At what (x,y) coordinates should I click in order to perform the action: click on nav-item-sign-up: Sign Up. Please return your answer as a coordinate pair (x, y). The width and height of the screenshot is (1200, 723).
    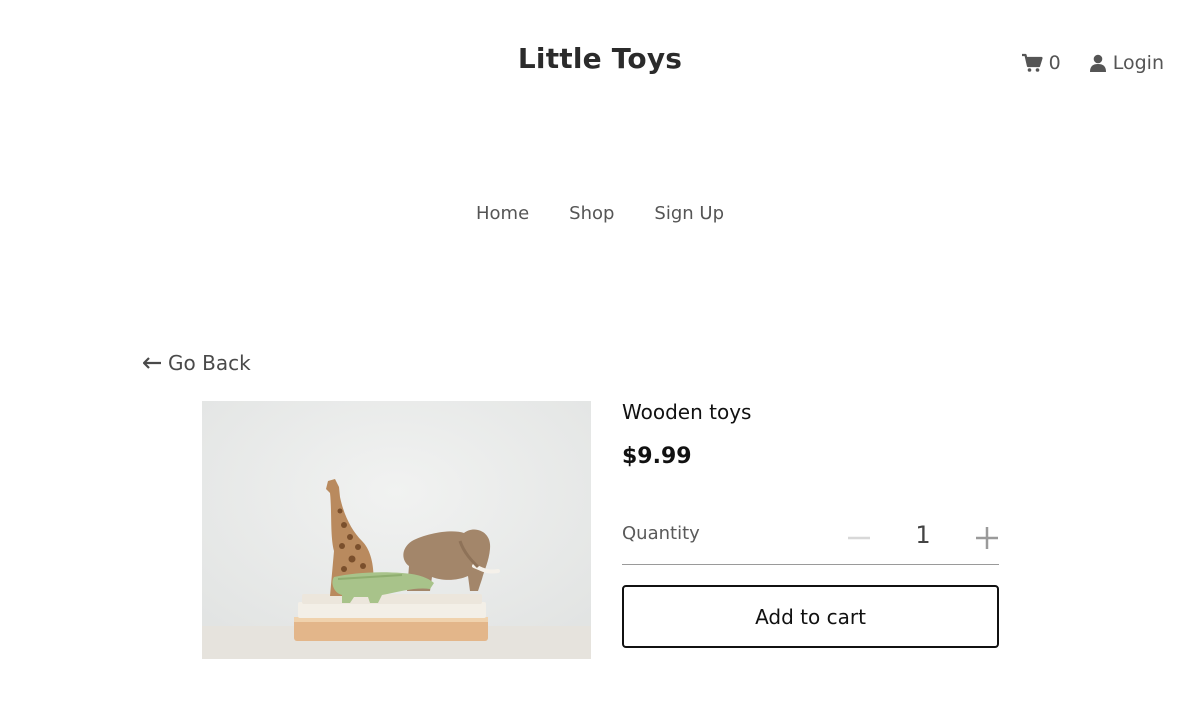
    Looking at the image, I should click on (689, 213).